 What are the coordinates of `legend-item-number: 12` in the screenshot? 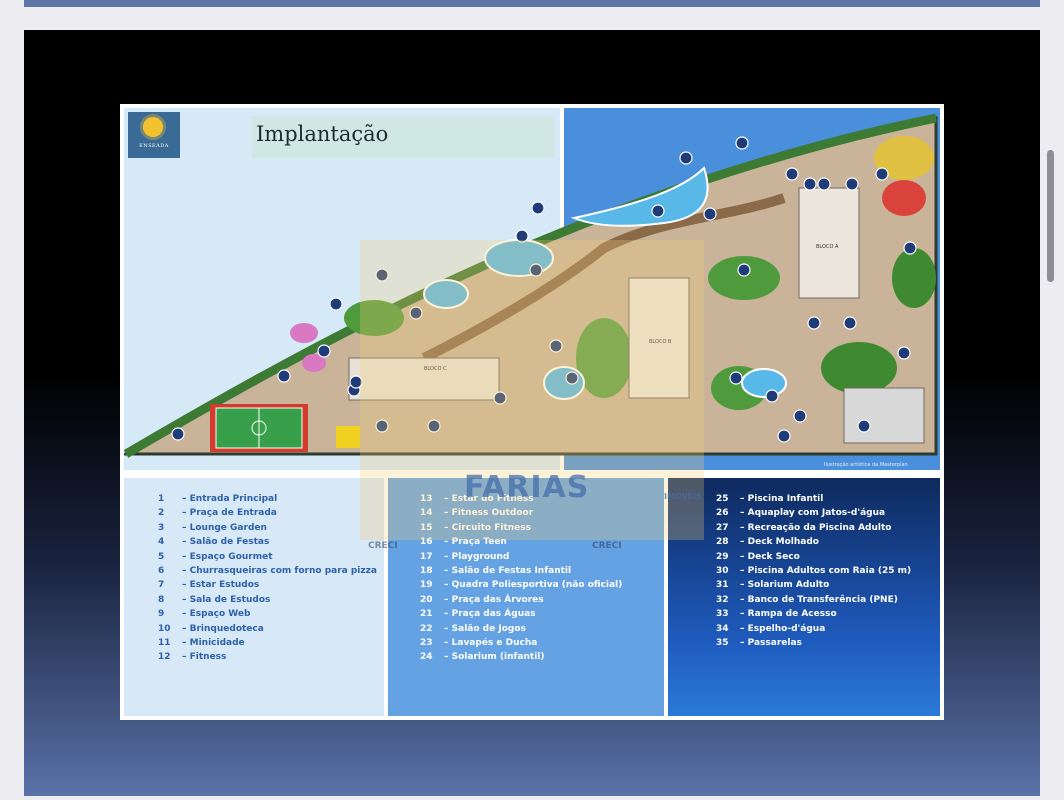 It's located at (164, 657).